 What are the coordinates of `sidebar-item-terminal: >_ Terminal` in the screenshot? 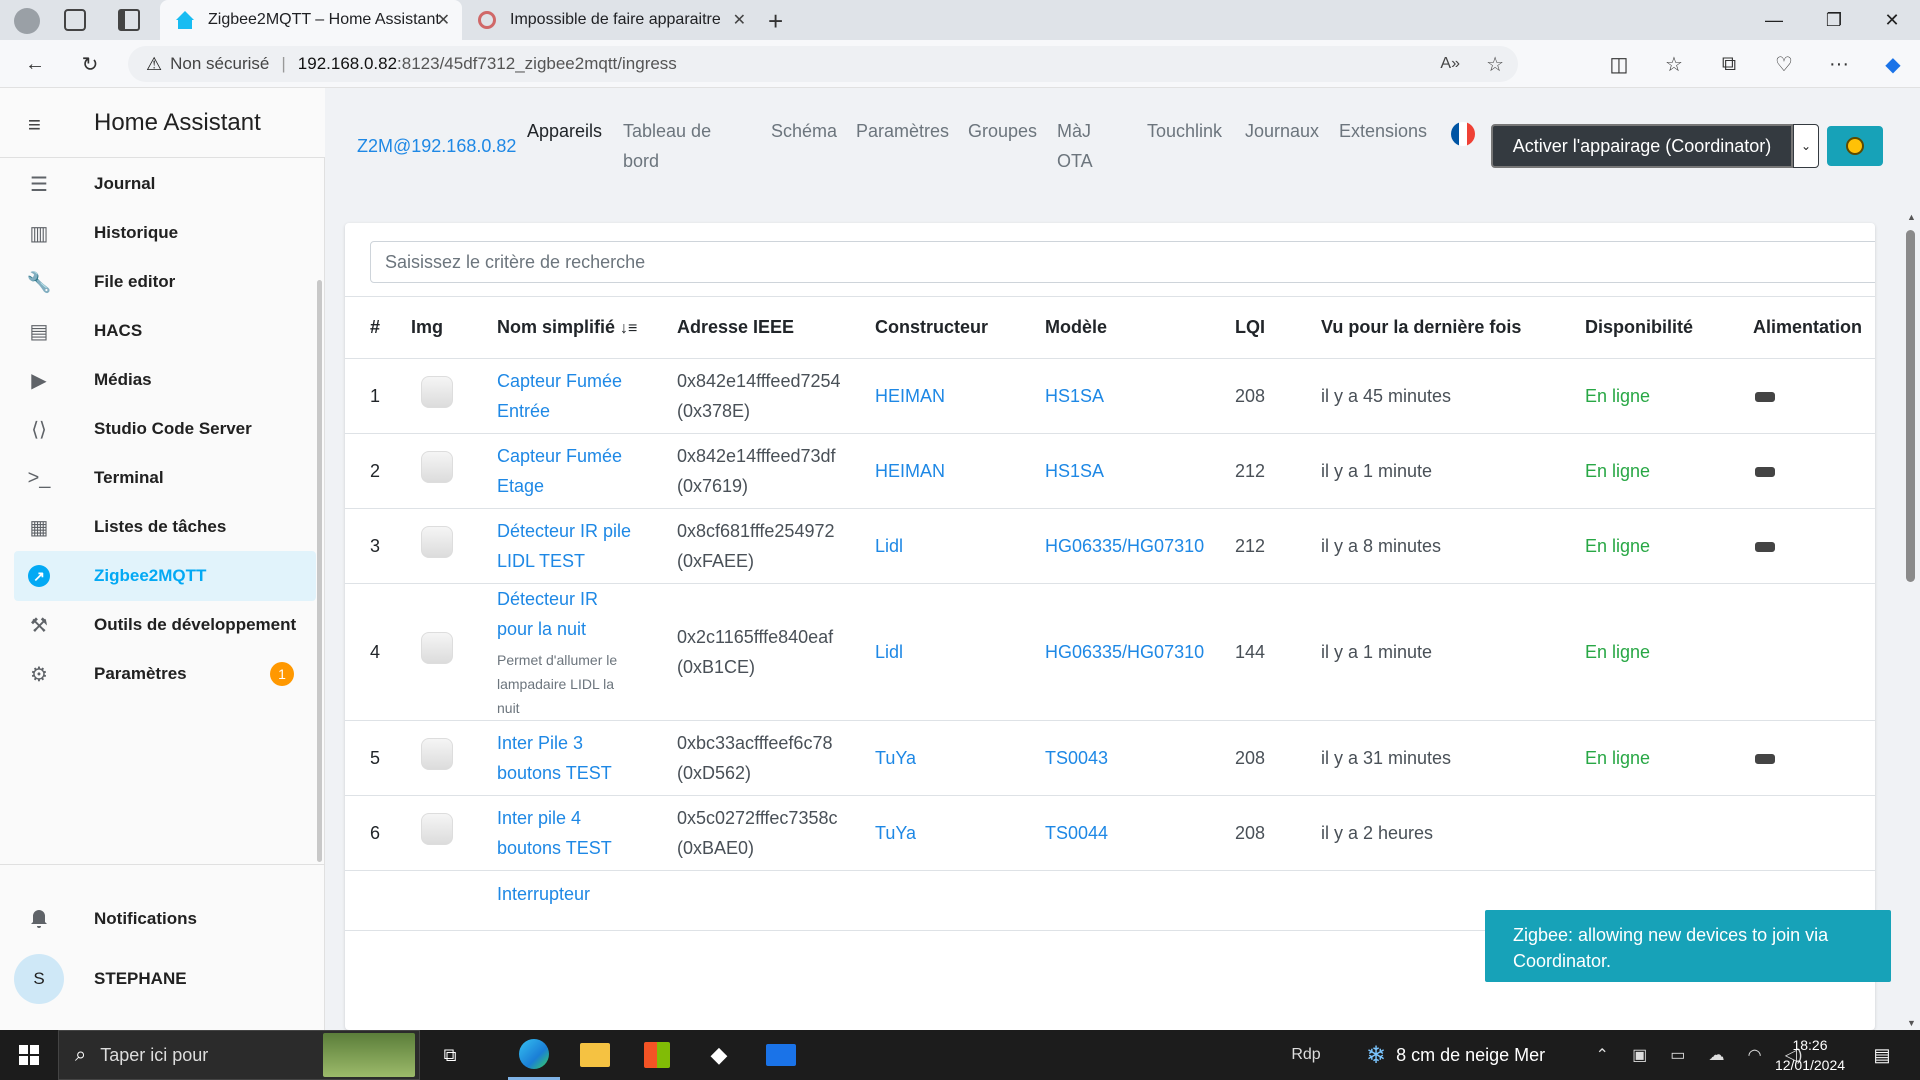 It's located at (165, 478).